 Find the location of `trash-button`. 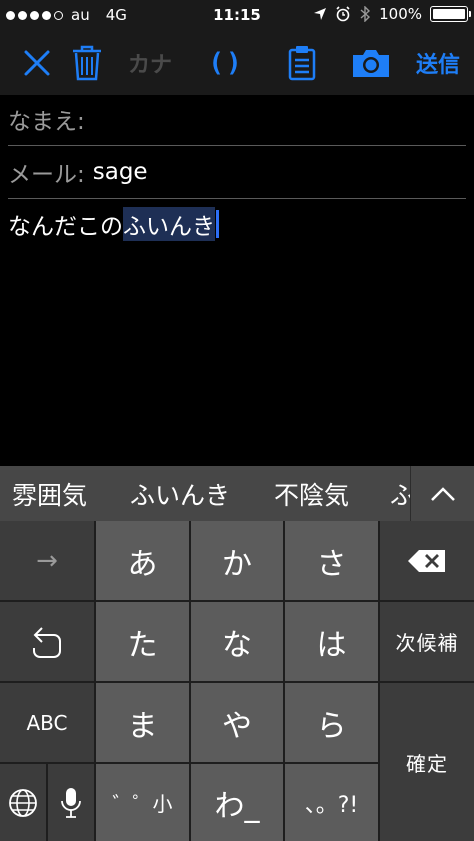

trash-button is located at coordinates (87, 62).